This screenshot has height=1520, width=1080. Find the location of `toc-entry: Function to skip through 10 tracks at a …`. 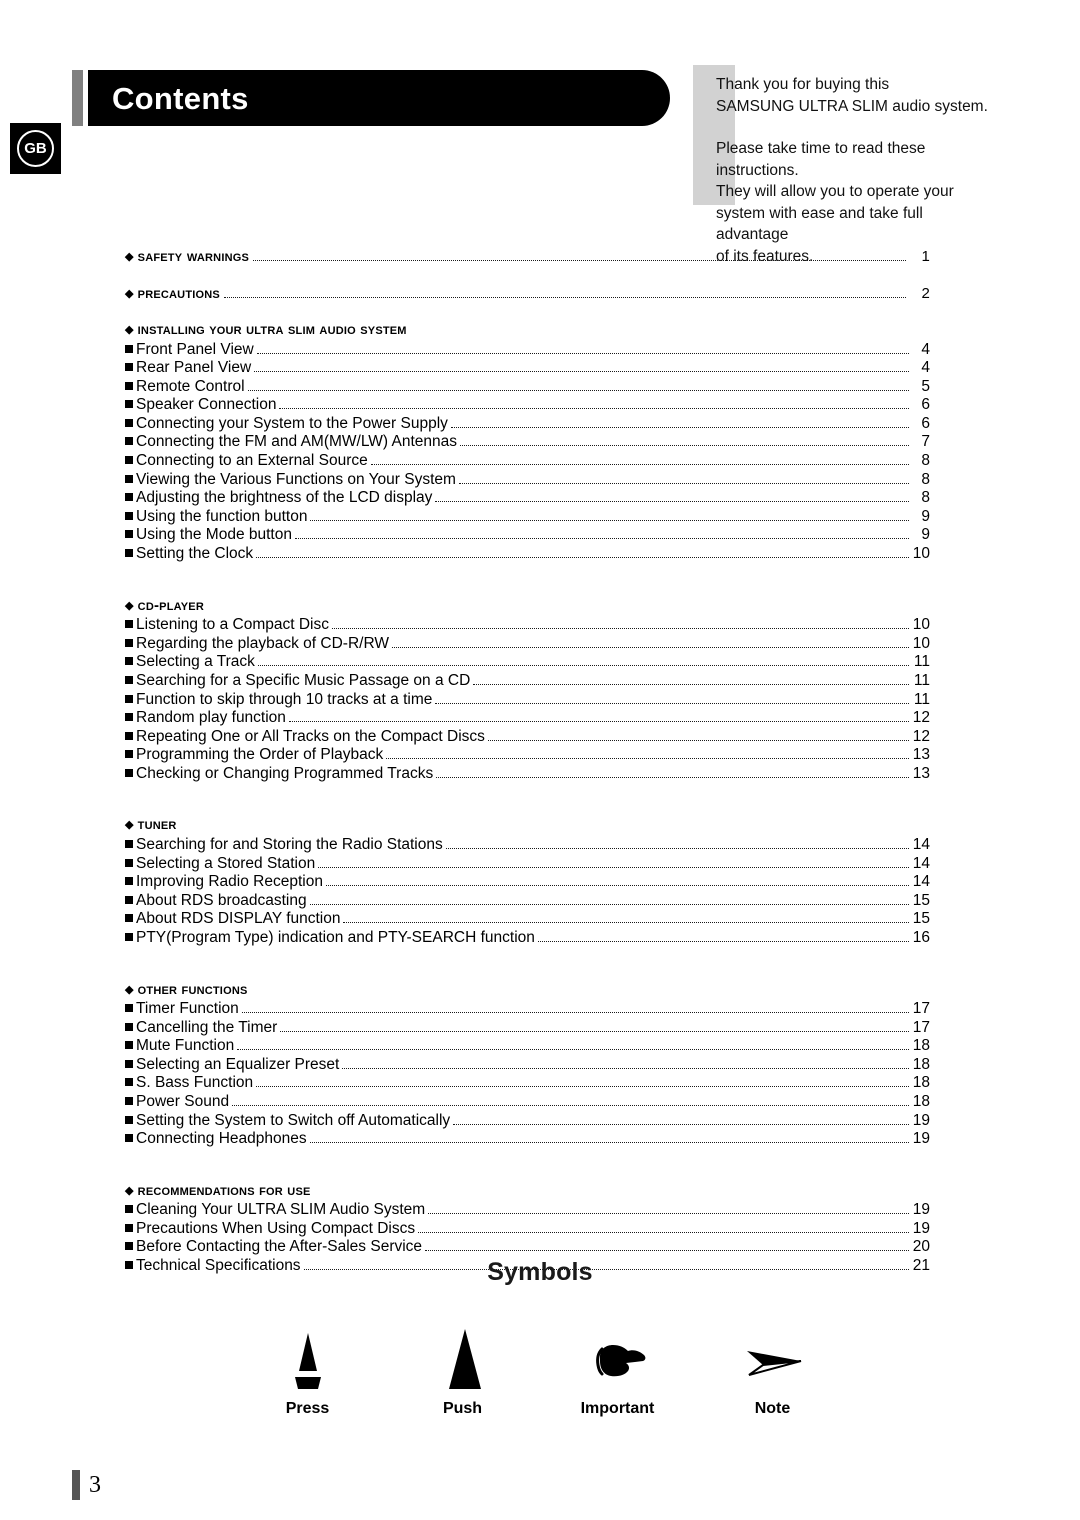

toc-entry: Function to skip through 10 tracks at a … is located at coordinates (527, 700).